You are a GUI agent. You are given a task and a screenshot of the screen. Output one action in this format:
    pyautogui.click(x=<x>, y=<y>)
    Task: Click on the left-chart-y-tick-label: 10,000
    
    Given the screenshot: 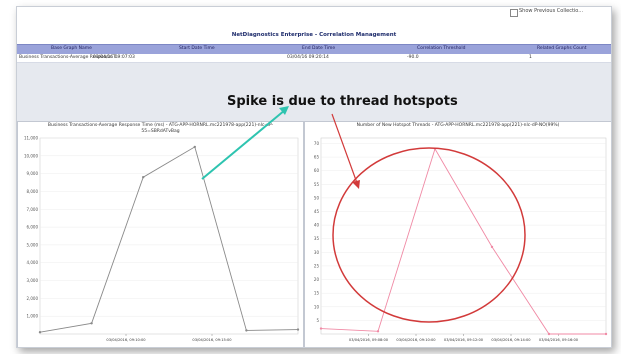 What is the action you would take?
    pyautogui.click(x=31, y=155)
    